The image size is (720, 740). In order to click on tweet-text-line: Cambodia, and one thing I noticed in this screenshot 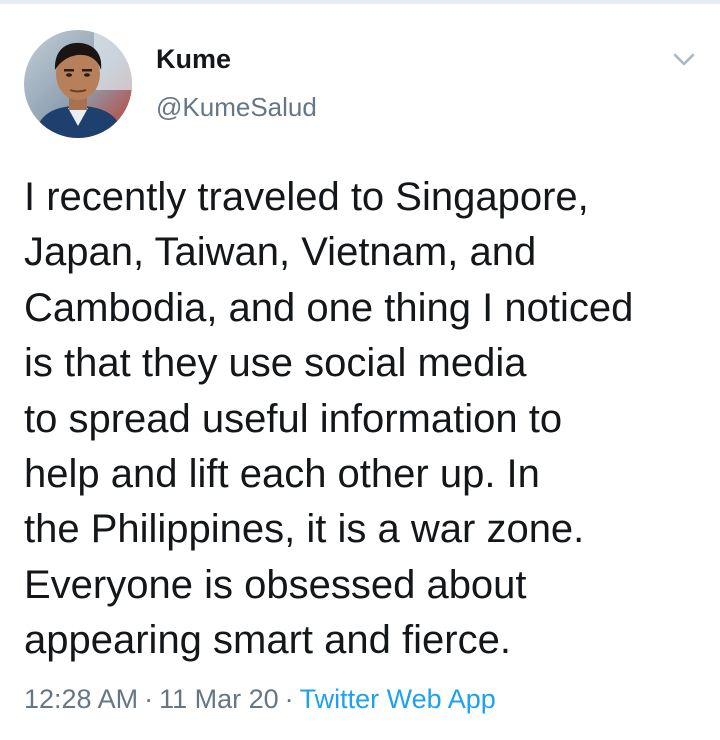, I will do `click(329, 307)`.